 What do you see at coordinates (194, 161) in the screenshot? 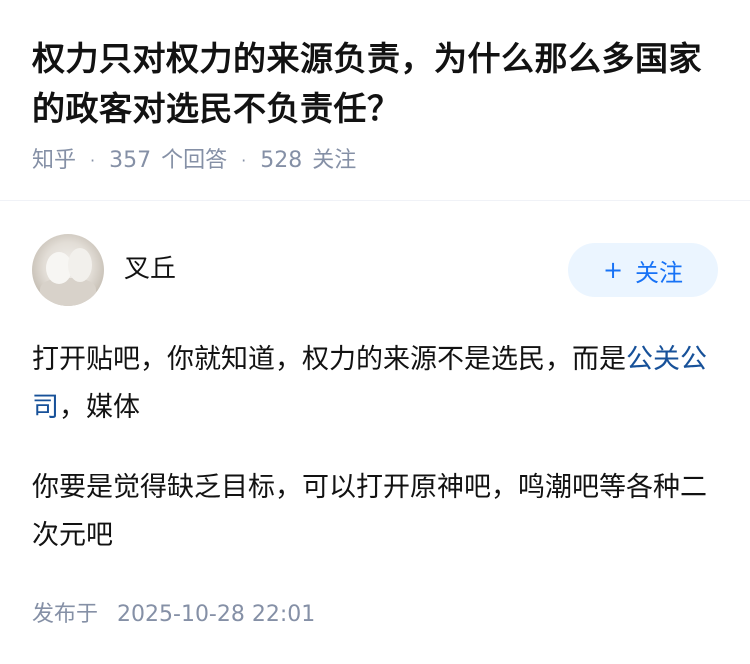
I see `answer-count-label: 个回答` at bounding box center [194, 161].